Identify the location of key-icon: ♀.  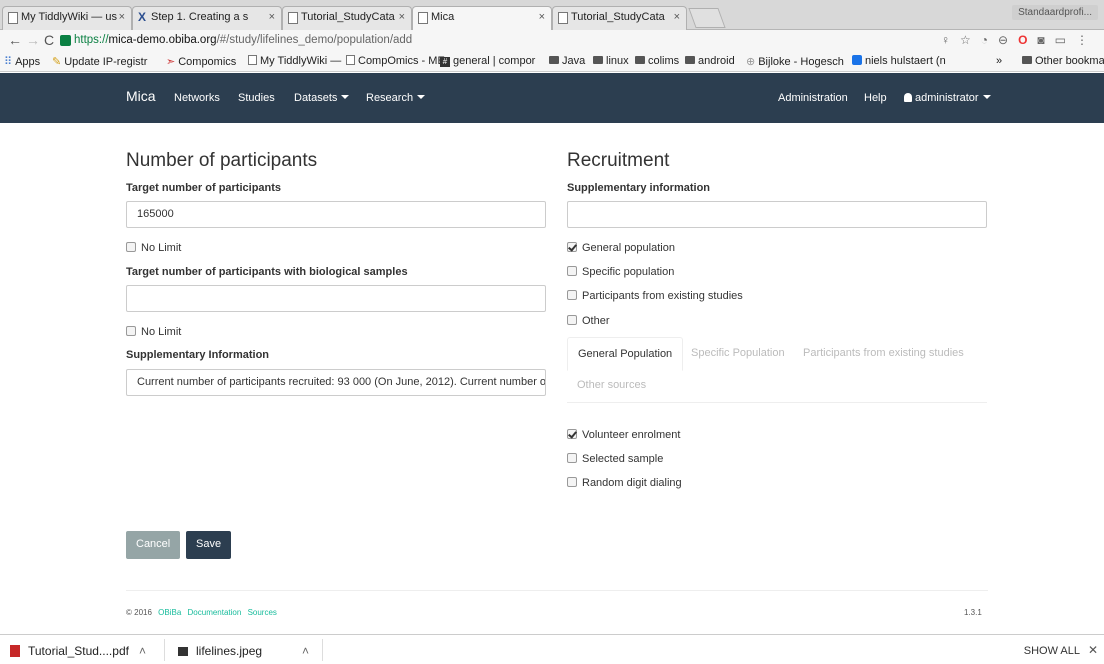
(950, 40).